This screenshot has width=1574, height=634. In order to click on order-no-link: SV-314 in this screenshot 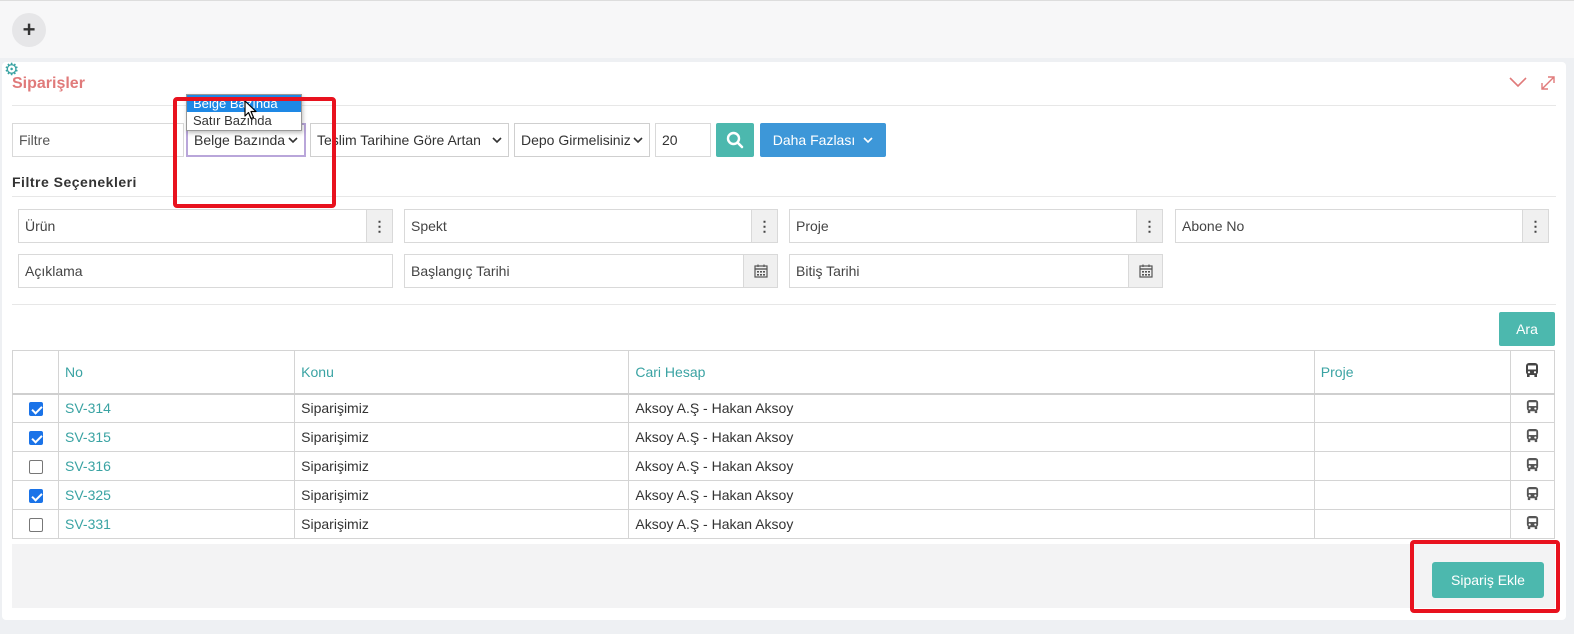, I will do `click(177, 408)`.